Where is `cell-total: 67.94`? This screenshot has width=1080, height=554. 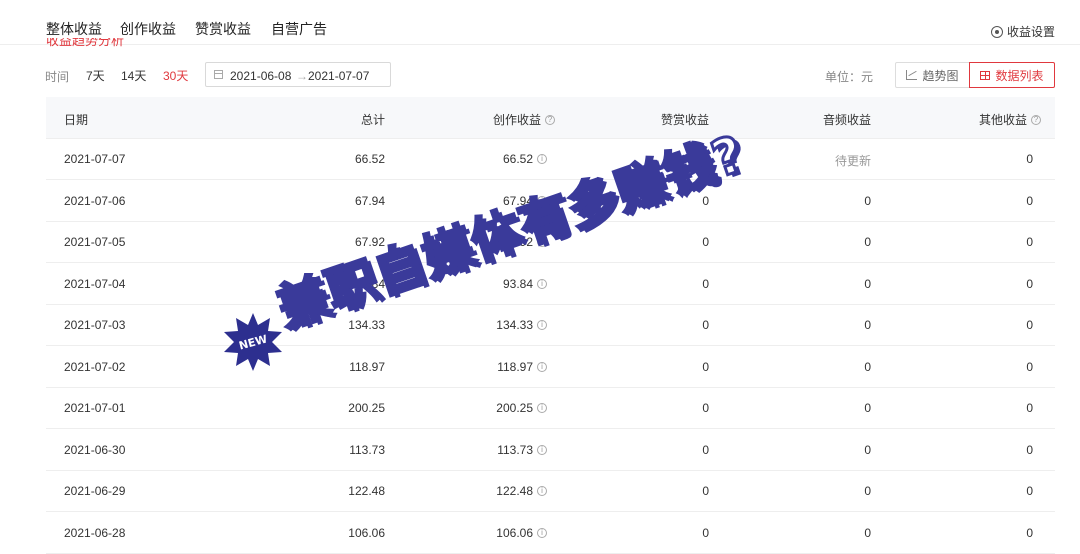
cell-total: 67.94 is located at coordinates (369, 200).